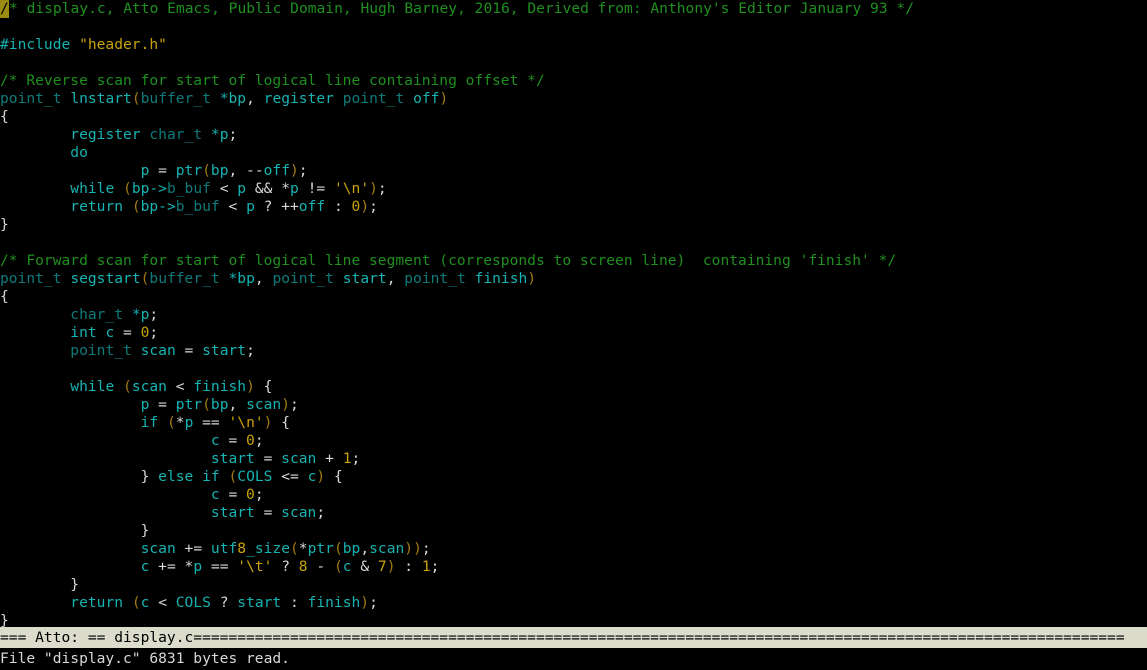 This screenshot has height=670, width=1147. I want to click on code-token-keyword: while, so click(92, 188).